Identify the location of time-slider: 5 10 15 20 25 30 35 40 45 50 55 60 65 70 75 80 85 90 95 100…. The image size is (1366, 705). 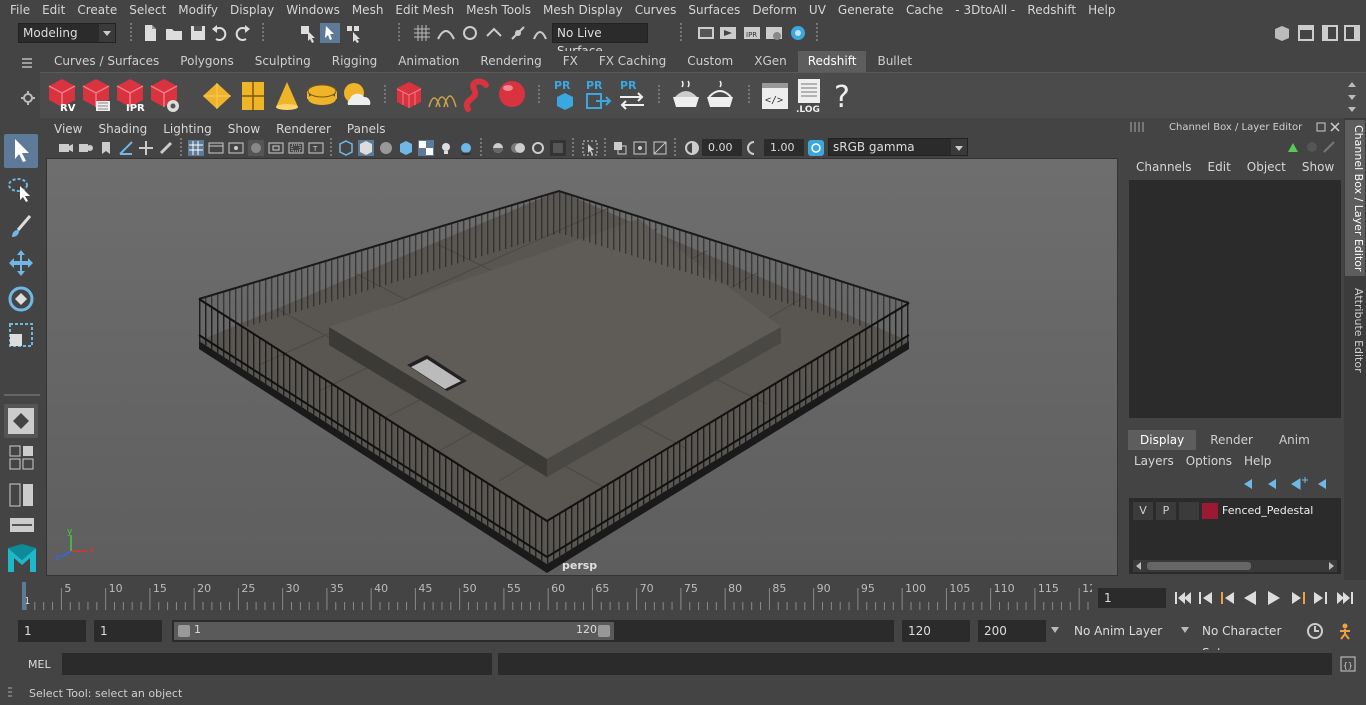
(557, 596).